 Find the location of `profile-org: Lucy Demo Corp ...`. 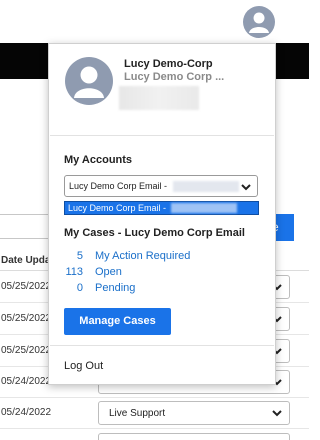

profile-org: Lucy Demo Corp ... is located at coordinates (174, 77).